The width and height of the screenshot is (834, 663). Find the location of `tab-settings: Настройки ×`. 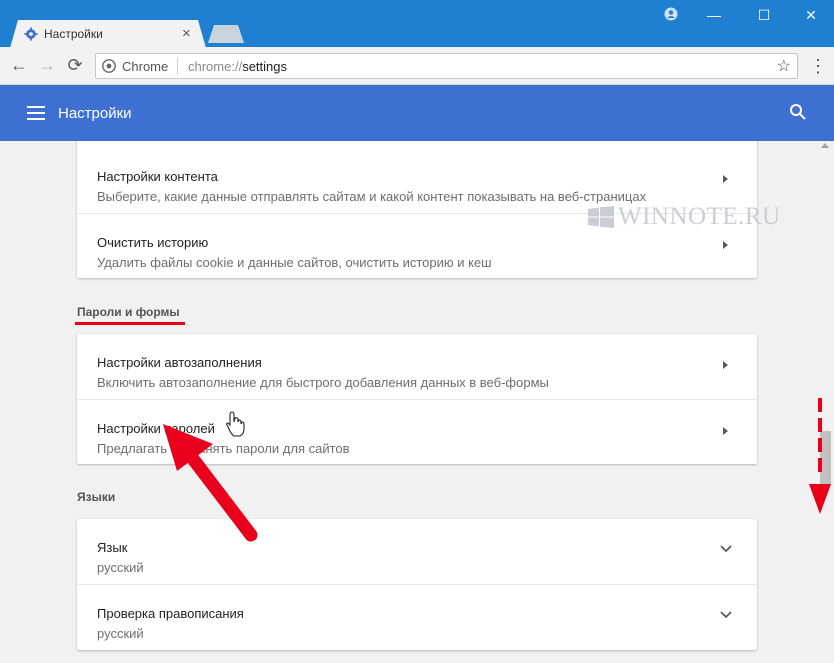

tab-settings: Настройки × is located at coordinates (108, 34).